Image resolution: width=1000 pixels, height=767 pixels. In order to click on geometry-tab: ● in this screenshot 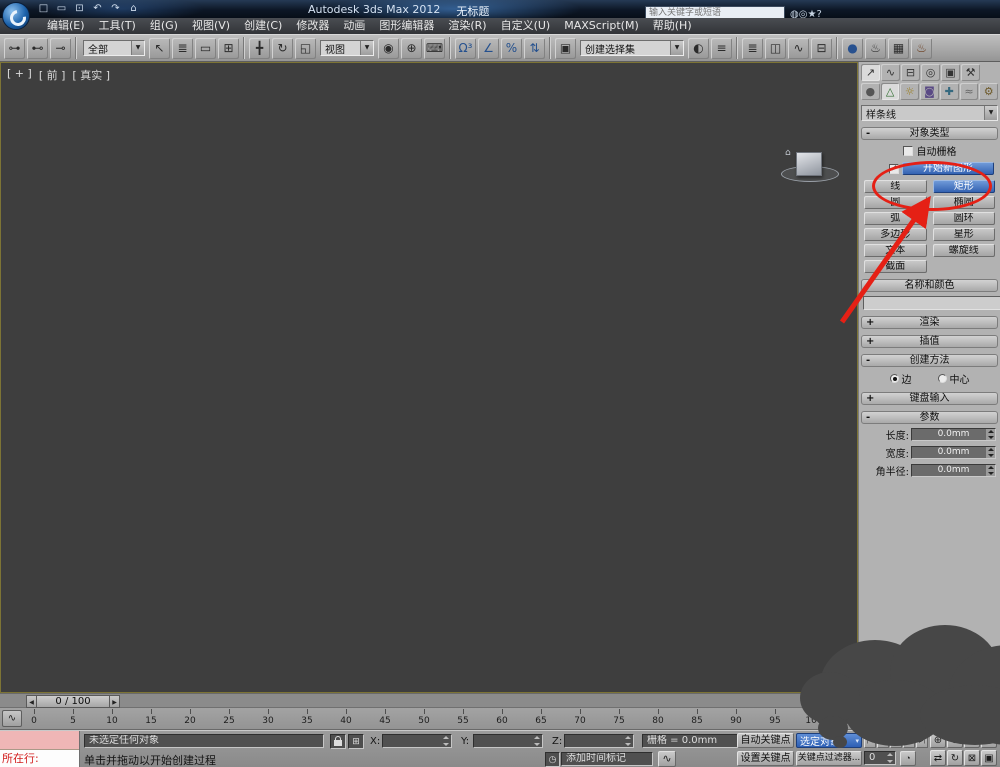, I will do `click(870, 91)`.